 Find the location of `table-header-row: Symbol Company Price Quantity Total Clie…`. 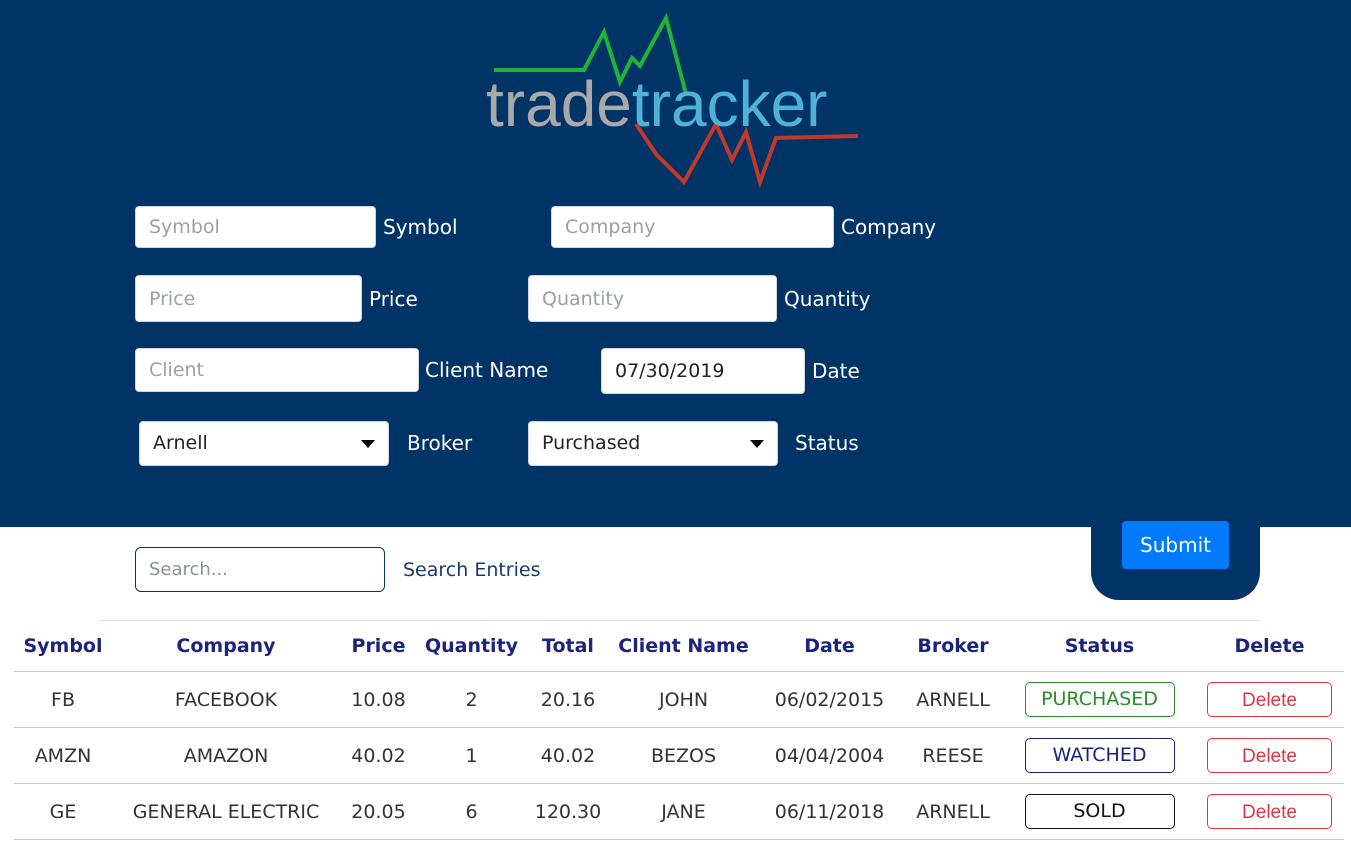

table-header-row: Symbol Company Price Quantity Total Clie… is located at coordinates (679, 646).